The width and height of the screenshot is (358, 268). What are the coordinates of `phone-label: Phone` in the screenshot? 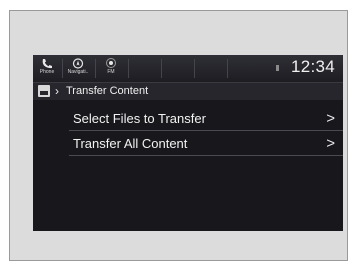 It's located at (47, 72).